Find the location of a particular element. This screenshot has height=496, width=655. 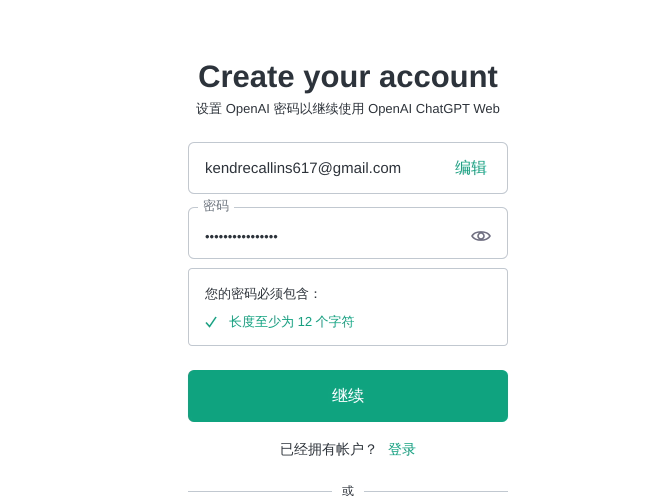

field-label: 密码 is located at coordinates (216, 206).